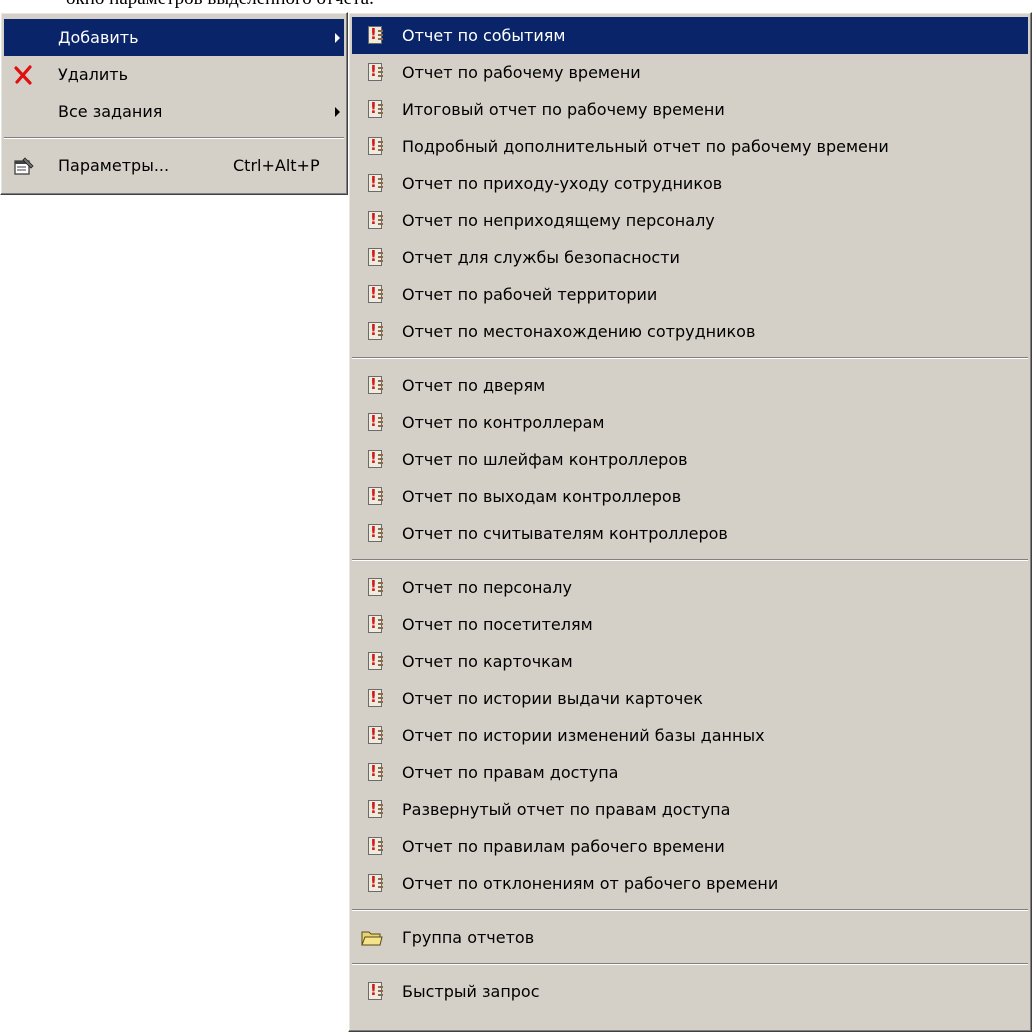 This screenshot has width=1032, height=1032. I want to click on submenu-item-label: Отчет по приходу-уходу сотрудников, so click(562, 183).